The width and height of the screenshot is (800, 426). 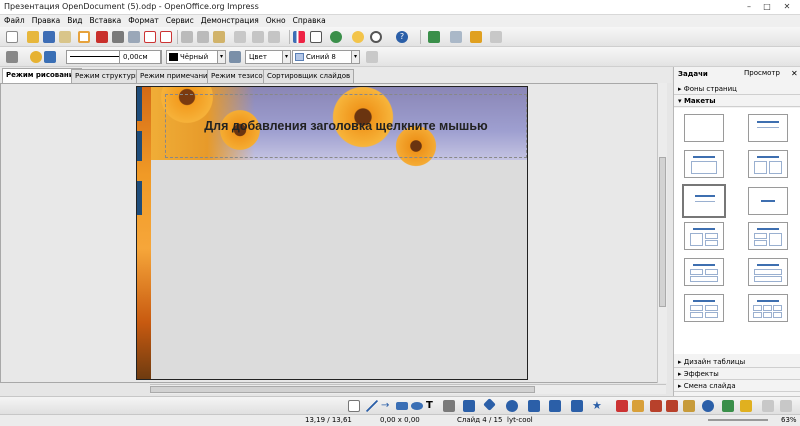 What do you see at coordinates (768, 406) in the screenshot?
I see `toggle-extrusion-icon` at bounding box center [768, 406].